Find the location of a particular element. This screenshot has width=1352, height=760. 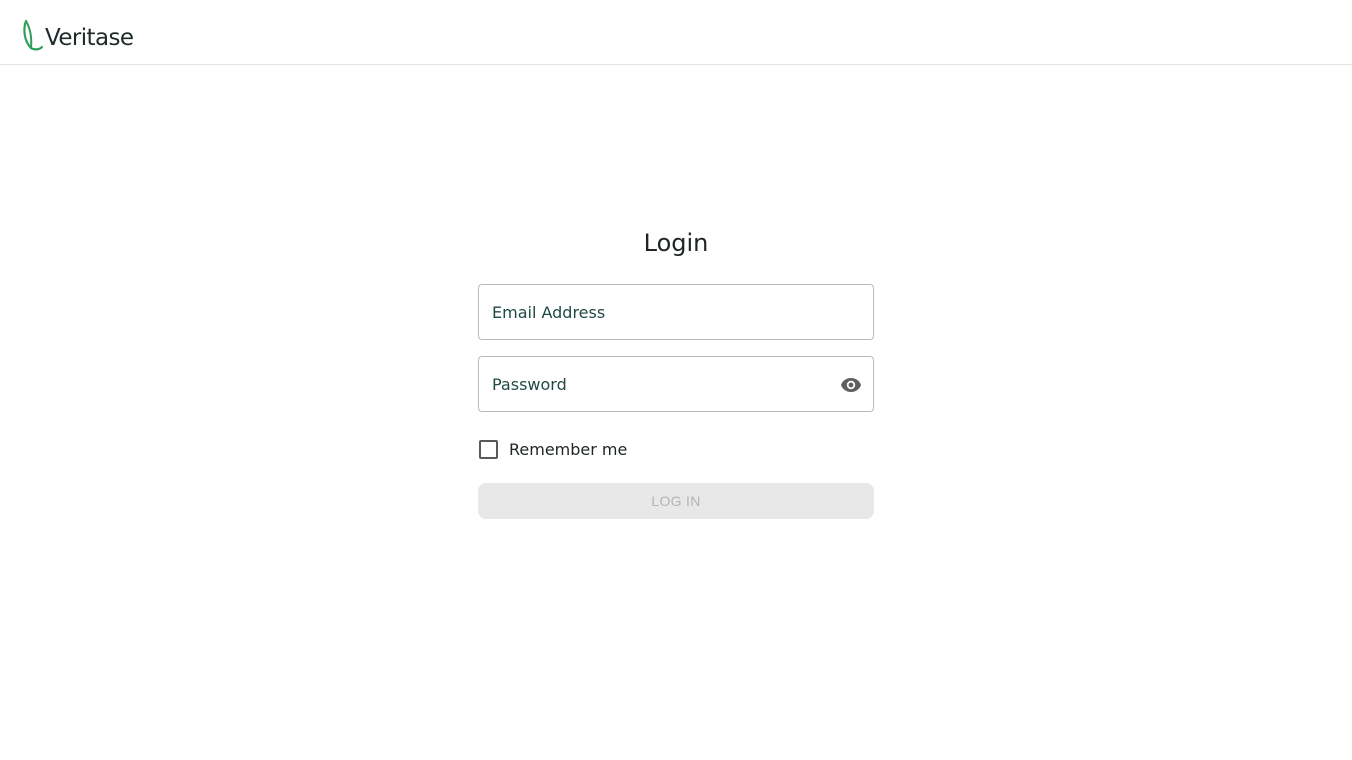

password-field is located at coordinates (676, 384).